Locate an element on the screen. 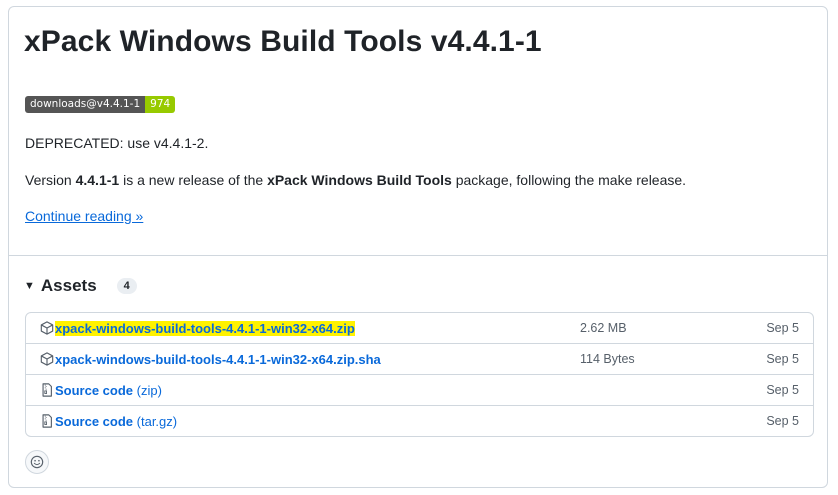 This screenshot has height=495, width=838. caret-down-icon: ▼ is located at coordinates (29, 286).